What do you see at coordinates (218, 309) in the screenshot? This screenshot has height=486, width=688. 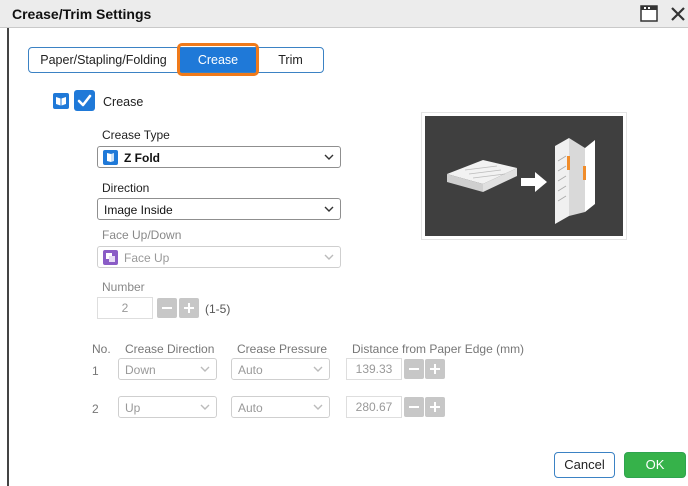 I see `number-range: (1-5)` at bounding box center [218, 309].